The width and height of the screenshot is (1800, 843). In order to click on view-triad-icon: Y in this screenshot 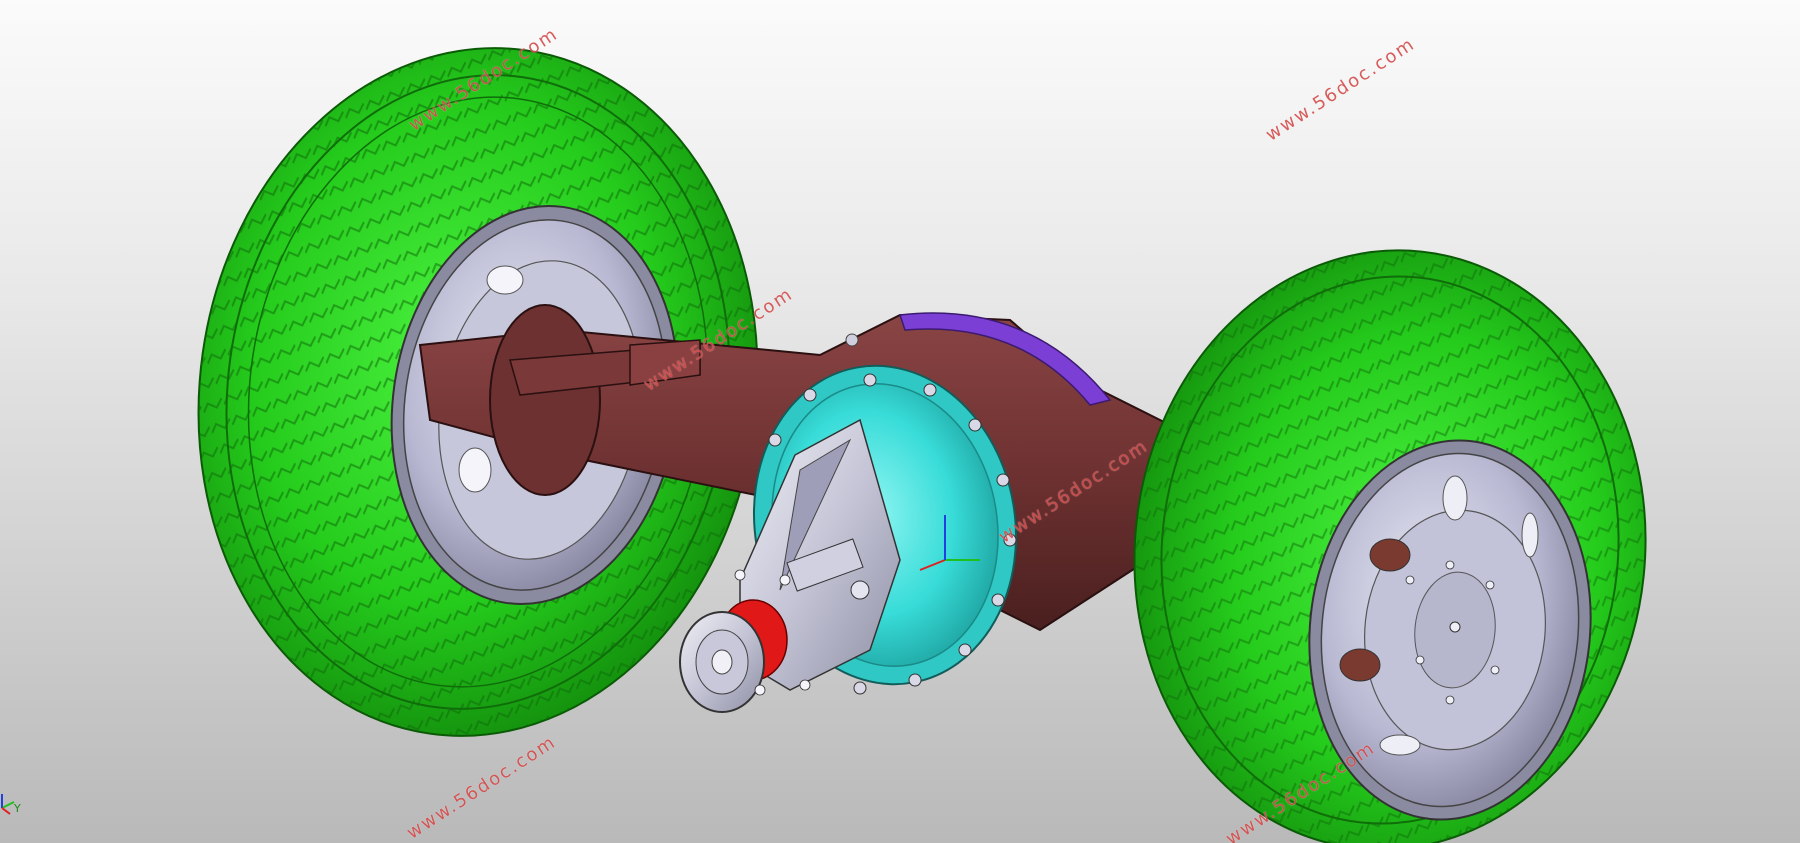, I will do `click(20, 816)`.